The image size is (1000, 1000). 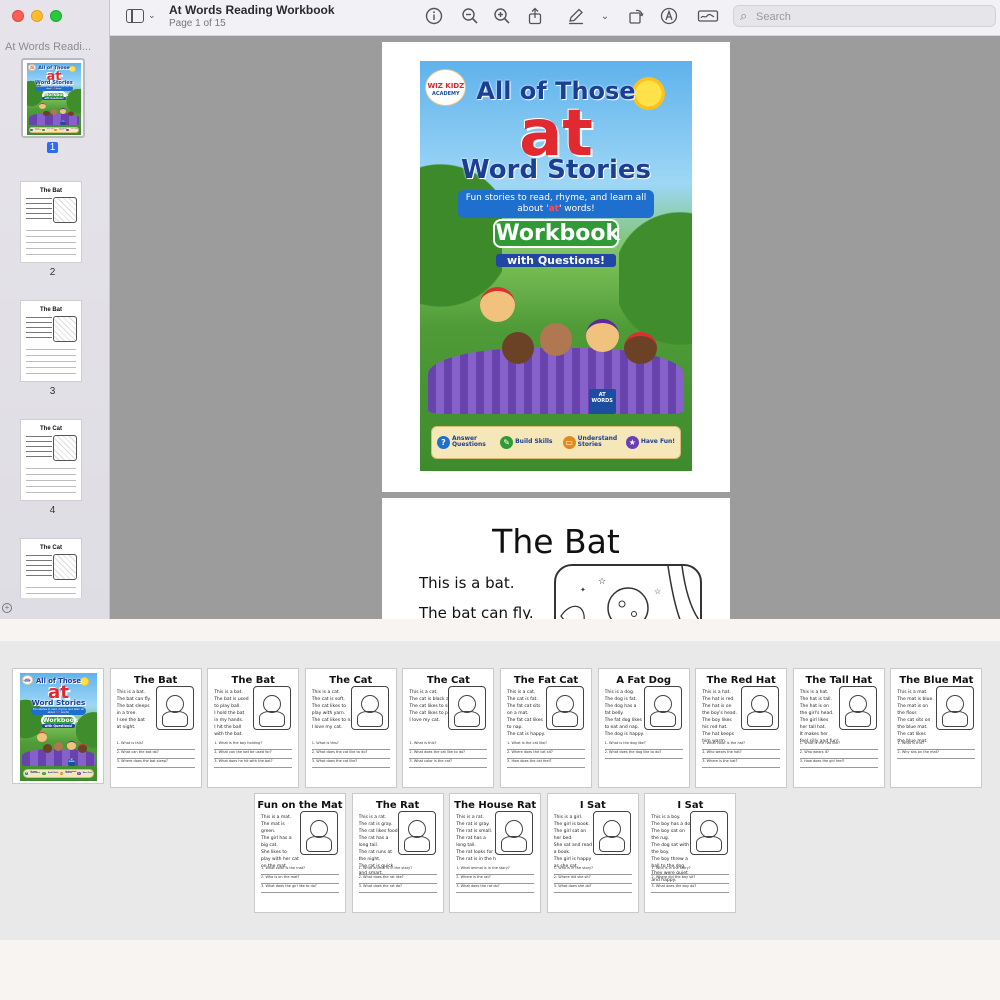 What do you see at coordinates (718, 699) in the screenshot?
I see `story-line: The hat is red.` at bounding box center [718, 699].